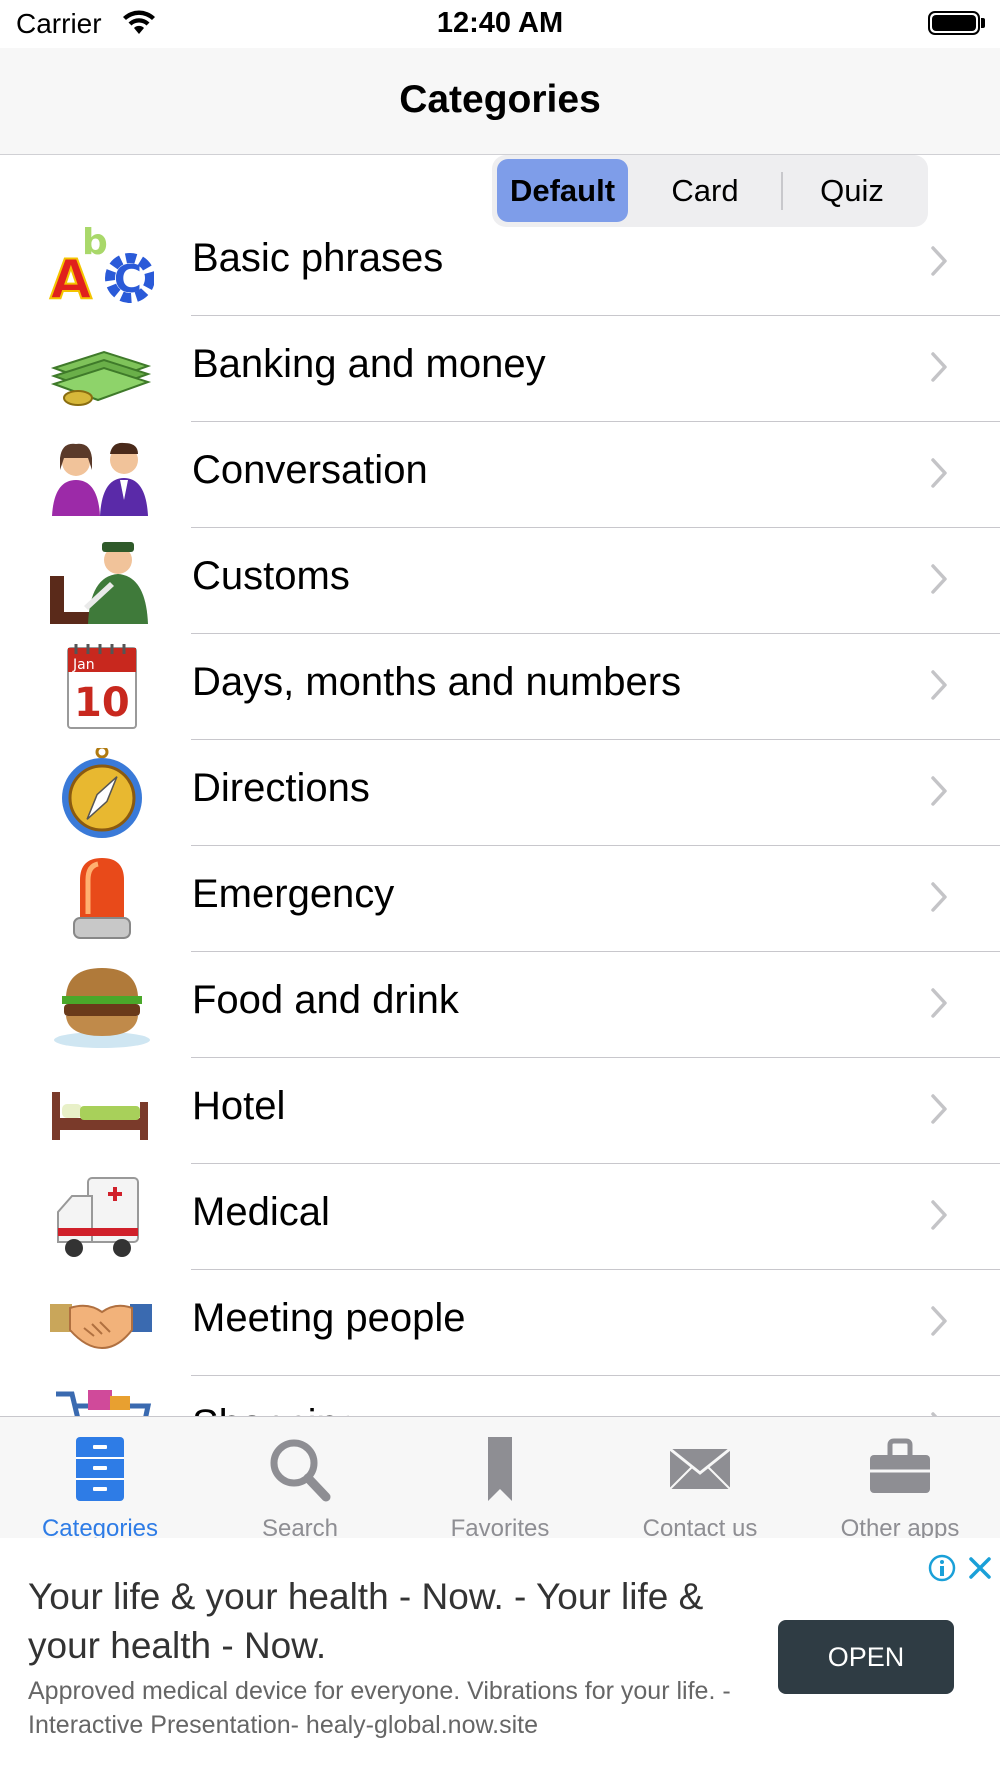  I want to click on bed-icon, so click(100, 1116).